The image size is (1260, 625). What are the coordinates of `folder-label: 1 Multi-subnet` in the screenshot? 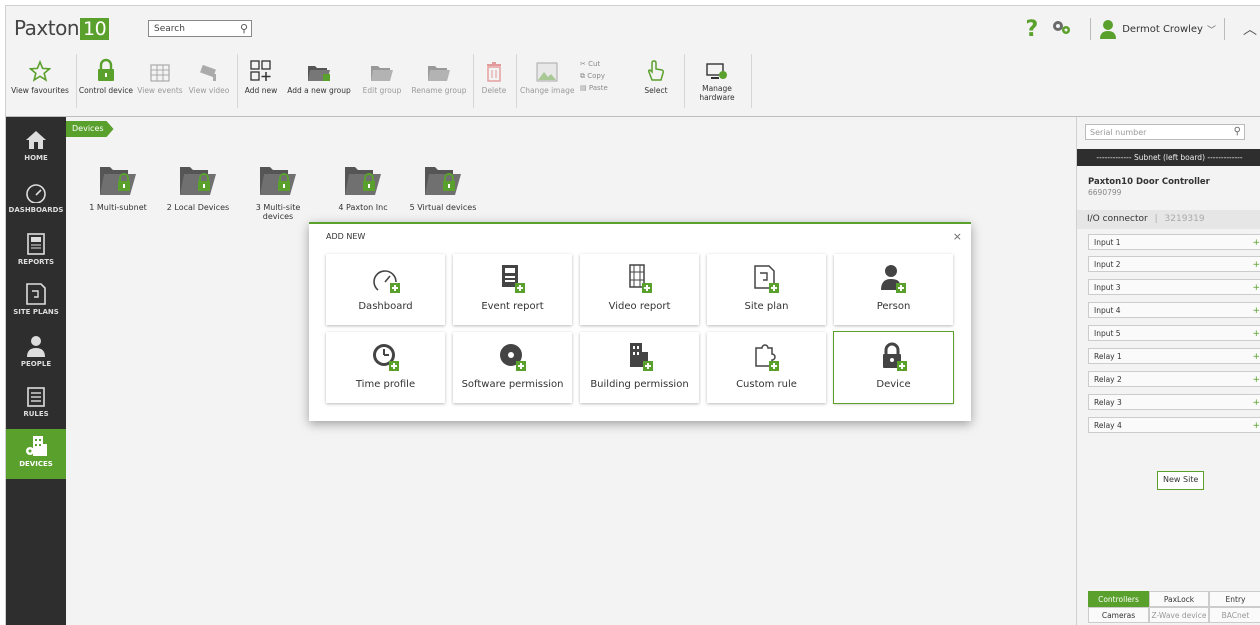 It's located at (118, 207).